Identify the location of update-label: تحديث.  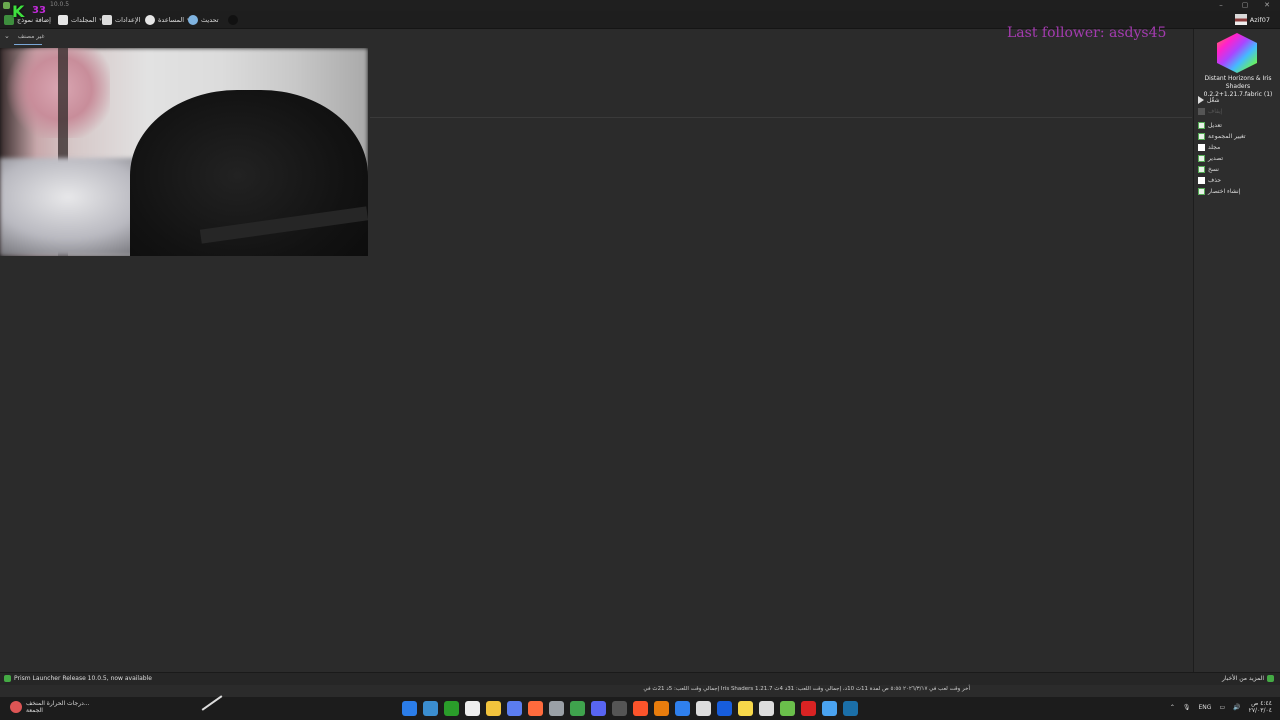
(210, 20).